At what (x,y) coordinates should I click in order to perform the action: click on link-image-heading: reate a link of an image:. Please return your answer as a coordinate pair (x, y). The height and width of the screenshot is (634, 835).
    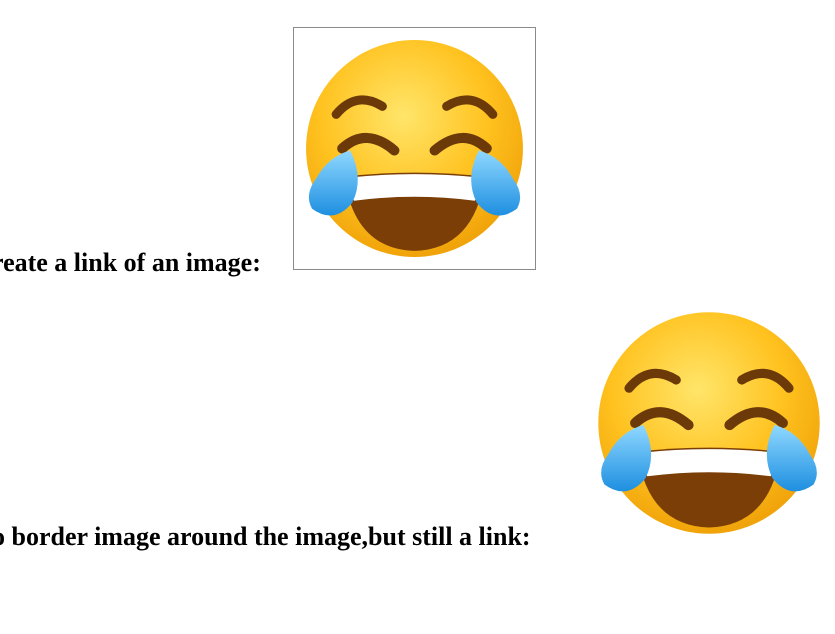
    Looking at the image, I should click on (130, 262).